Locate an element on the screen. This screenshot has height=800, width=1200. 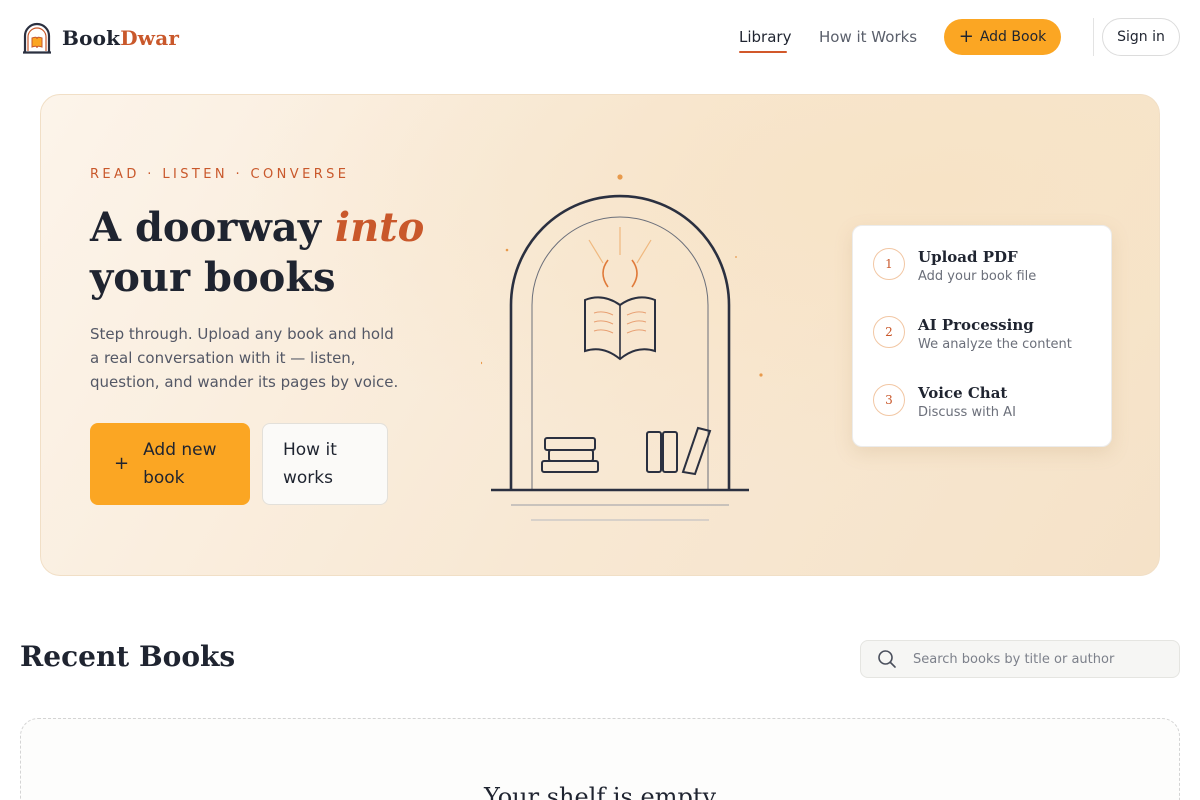
header-divider is located at coordinates (1093, 37).